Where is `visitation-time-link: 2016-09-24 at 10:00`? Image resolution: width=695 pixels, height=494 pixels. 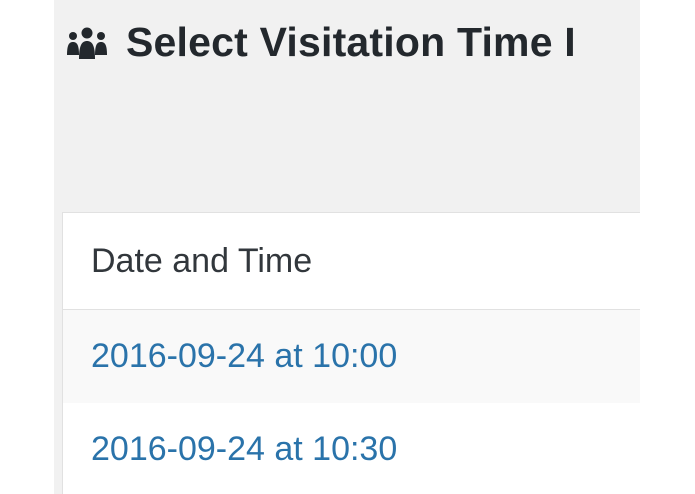
visitation-time-link: 2016-09-24 at 10:00 is located at coordinates (244, 356).